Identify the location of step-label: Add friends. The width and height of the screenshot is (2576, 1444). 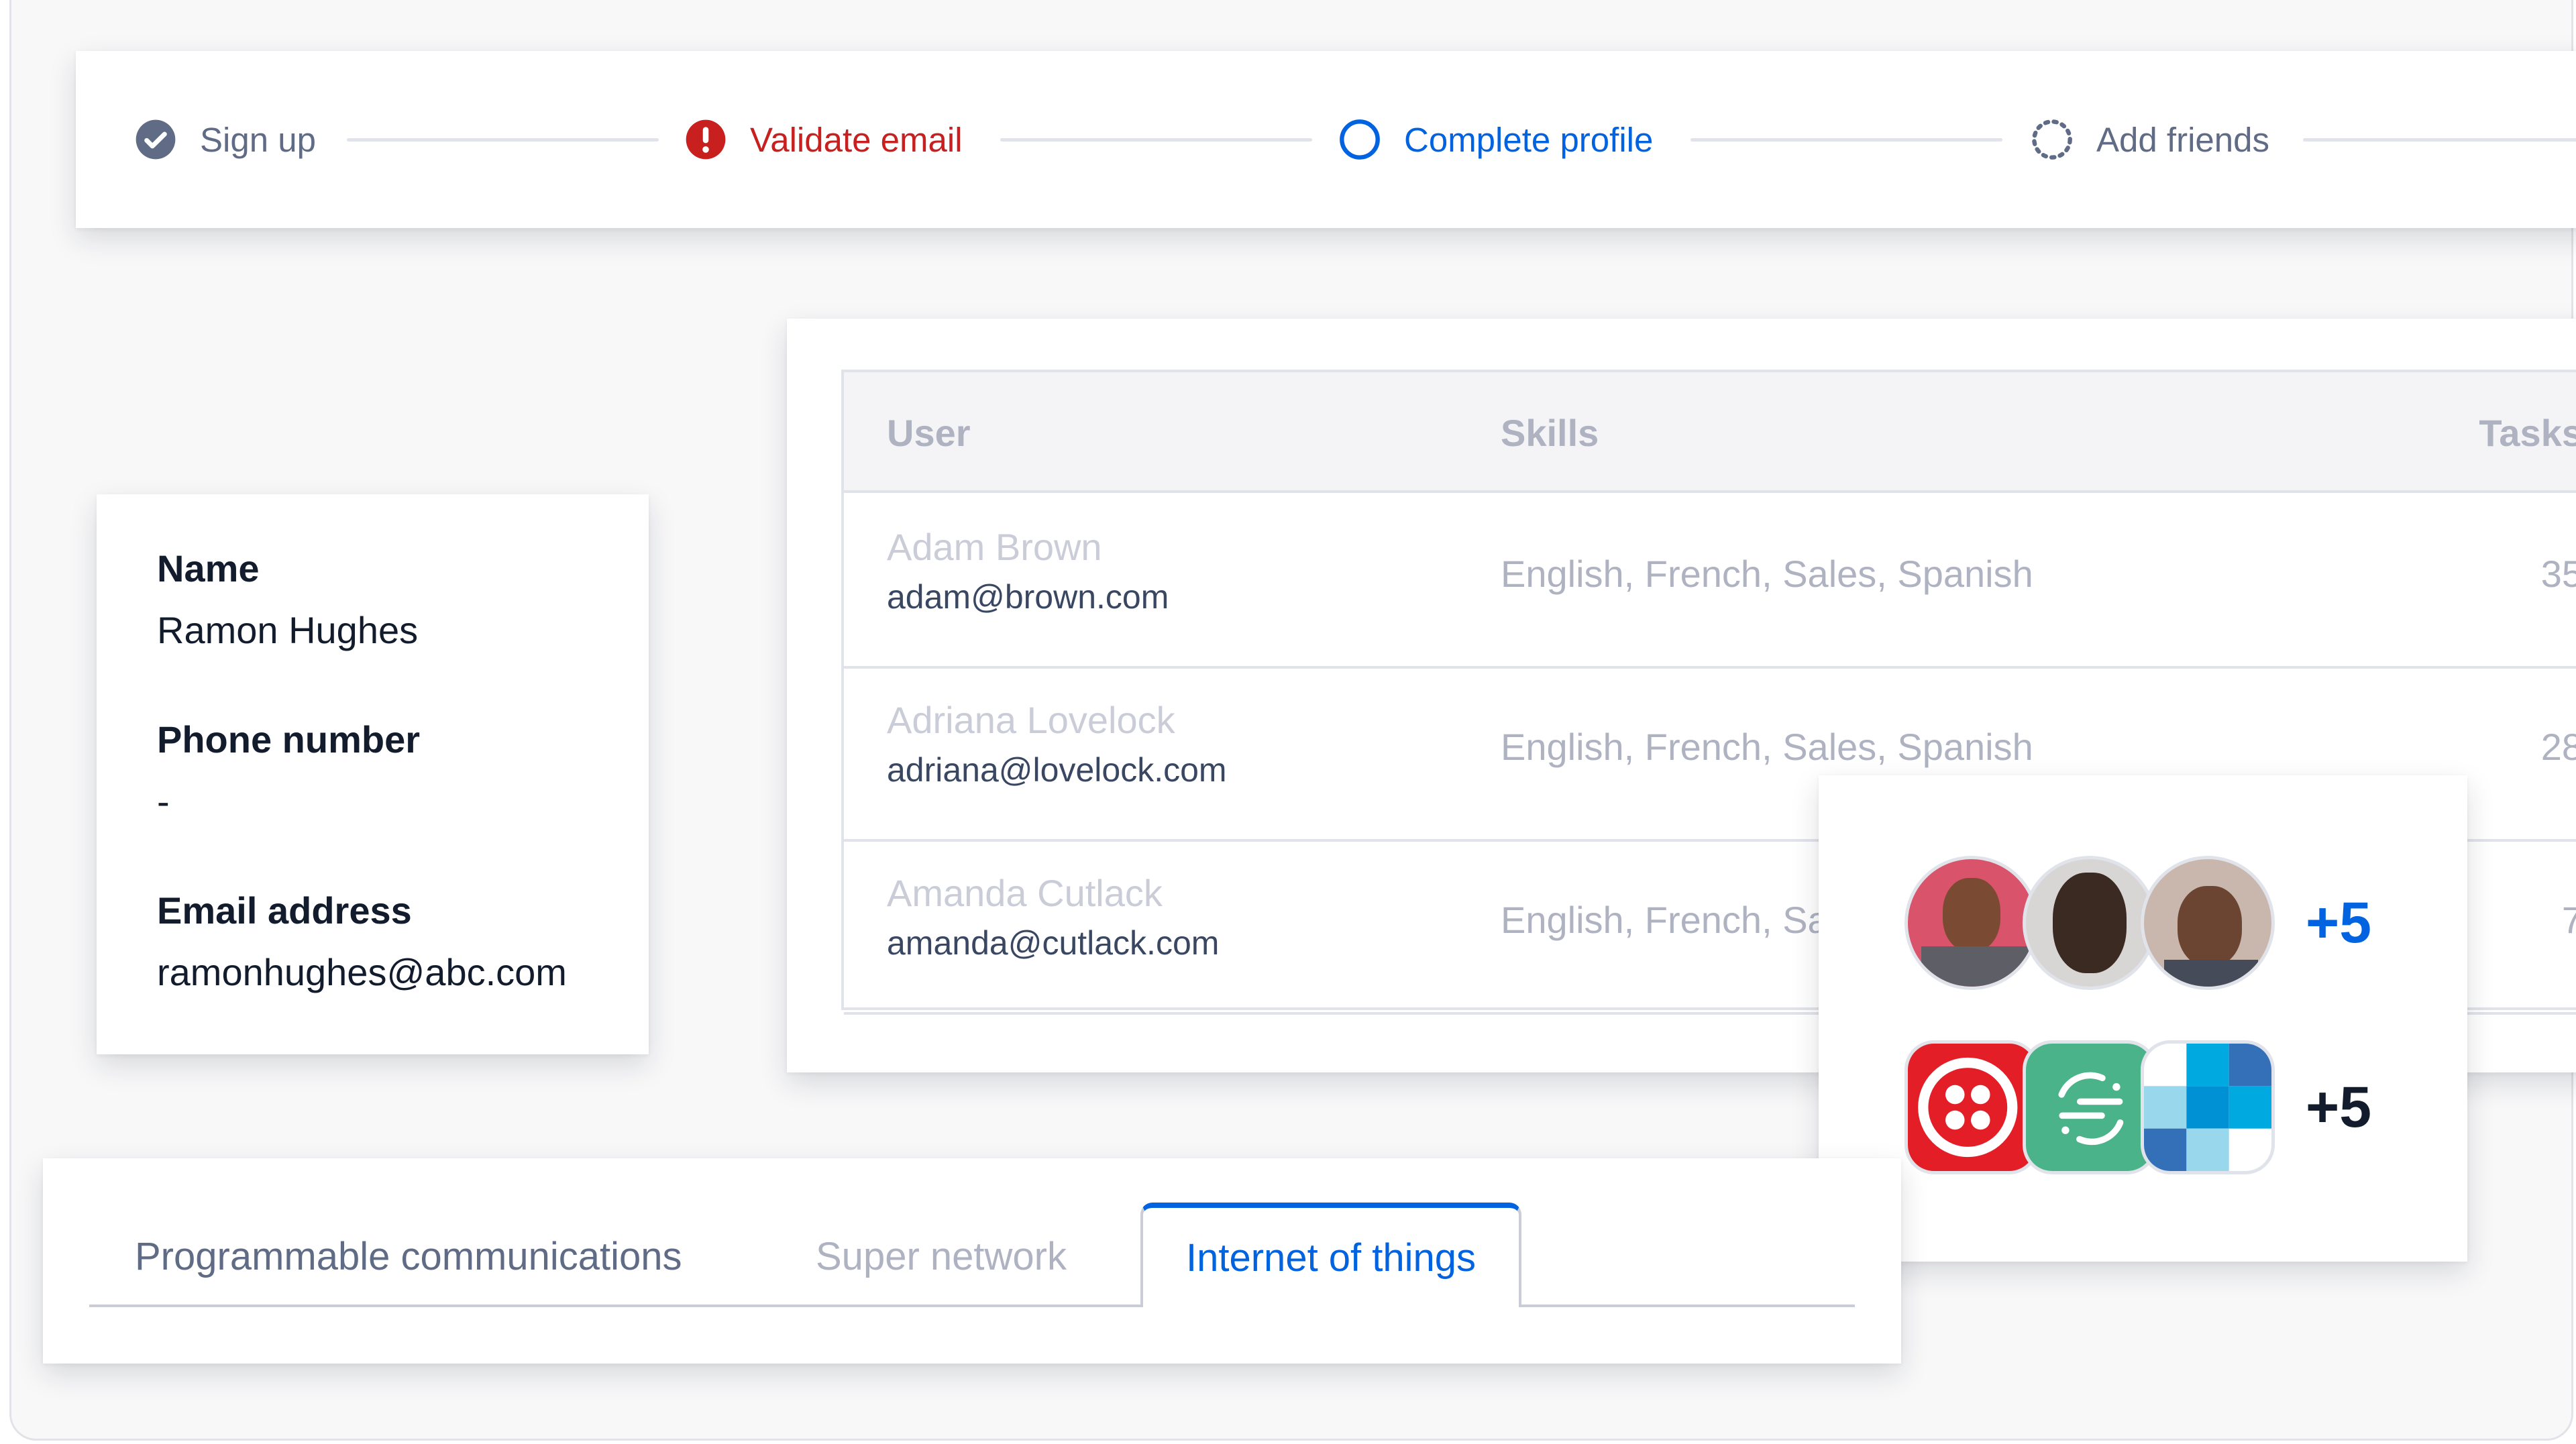
(2182, 139).